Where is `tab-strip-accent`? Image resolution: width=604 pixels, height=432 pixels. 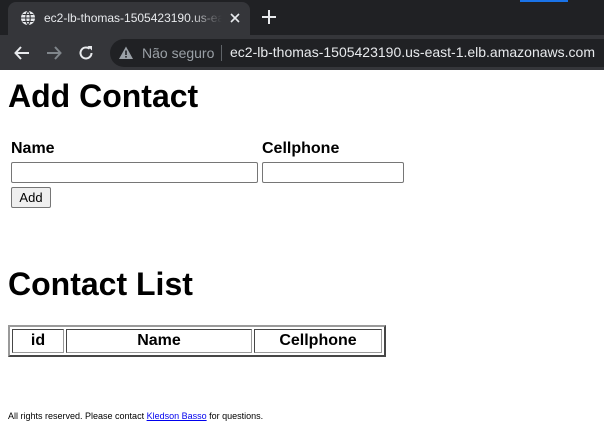 tab-strip-accent is located at coordinates (544, 1).